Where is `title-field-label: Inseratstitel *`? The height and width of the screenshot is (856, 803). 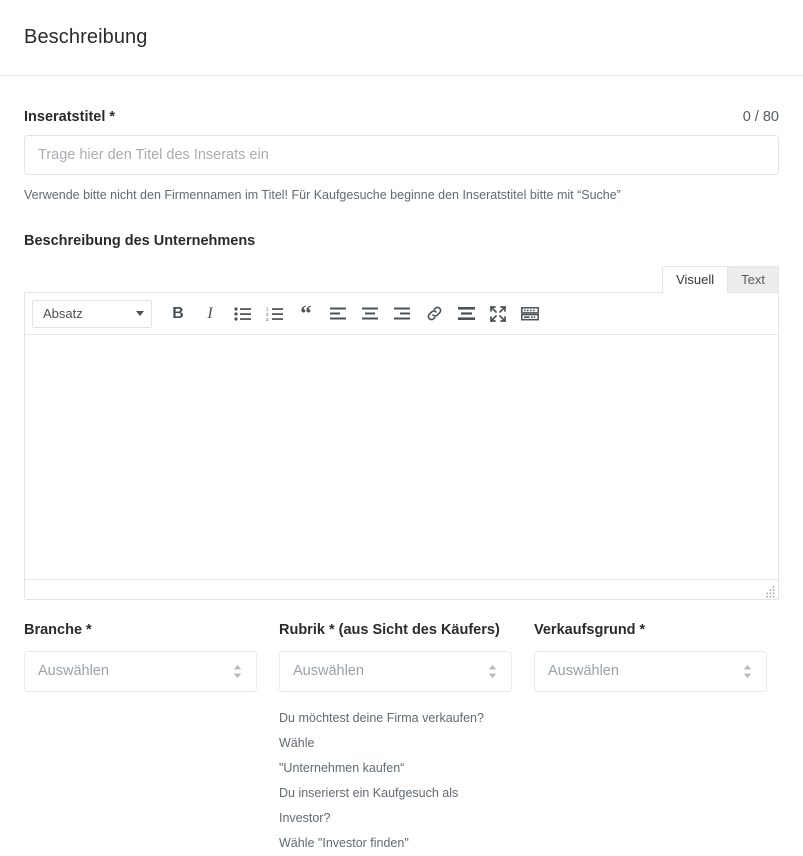
title-field-label: Inseratstitel * is located at coordinates (70, 117).